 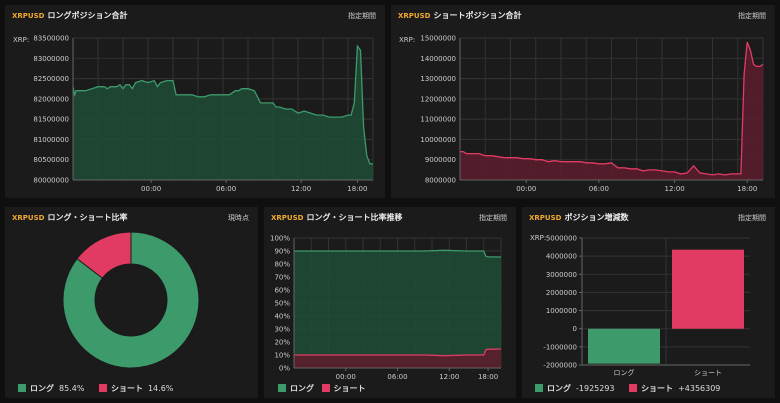 What do you see at coordinates (282, 343) in the screenshot?
I see `y-tick-label: 20%` at bounding box center [282, 343].